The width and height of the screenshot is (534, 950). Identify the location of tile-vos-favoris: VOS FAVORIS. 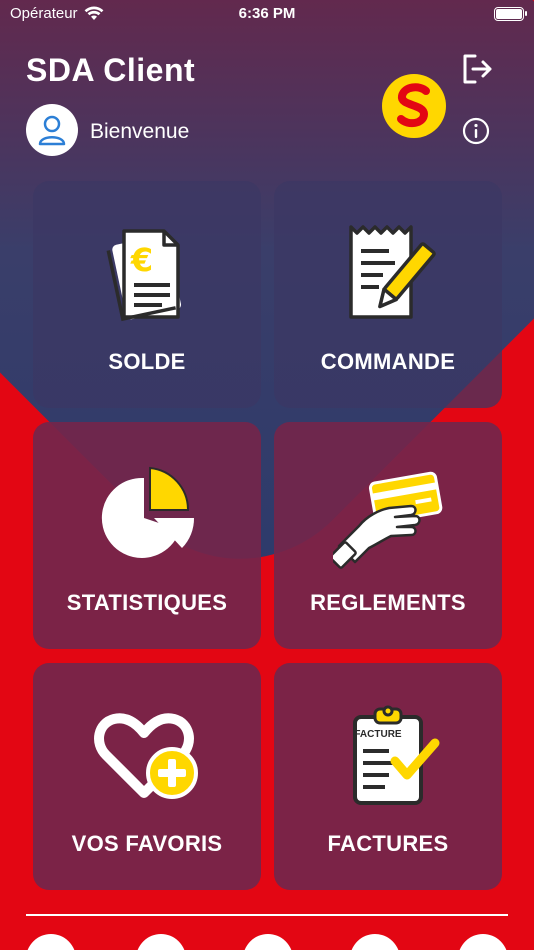
(147, 776).